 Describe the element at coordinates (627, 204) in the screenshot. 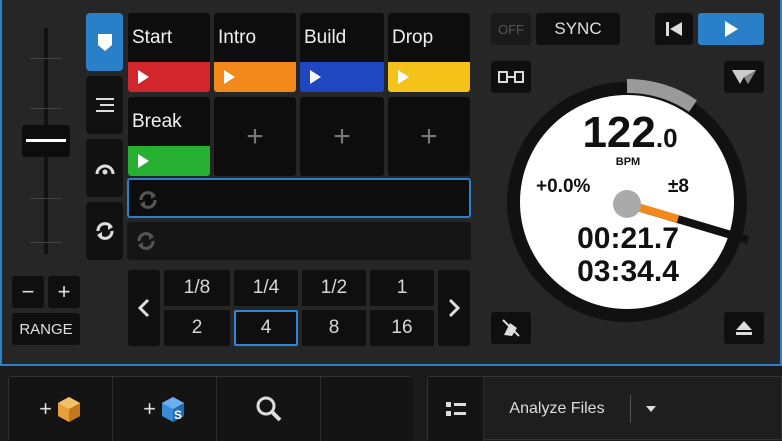

I see `platter-center-cap` at that location.